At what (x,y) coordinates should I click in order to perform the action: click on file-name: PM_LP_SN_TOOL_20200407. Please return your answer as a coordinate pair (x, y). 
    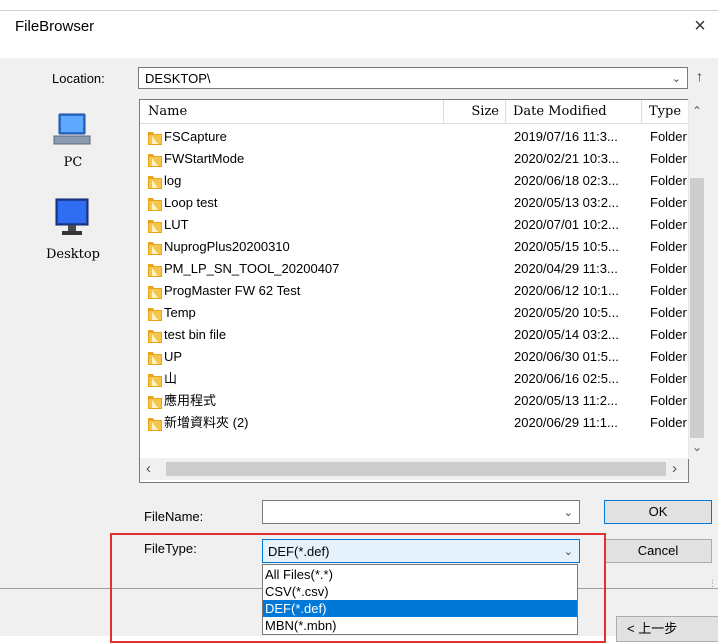
    Looking at the image, I should click on (252, 268).